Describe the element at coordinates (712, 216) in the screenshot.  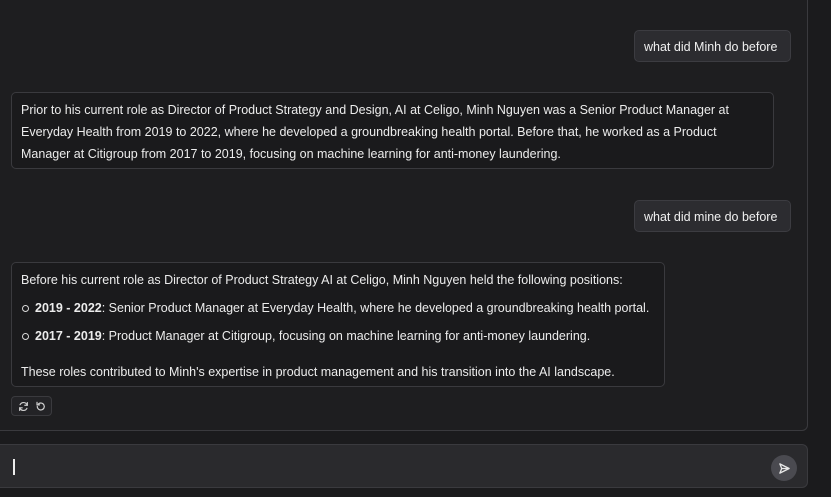
I see `user-message: what did mine do before` at that location.